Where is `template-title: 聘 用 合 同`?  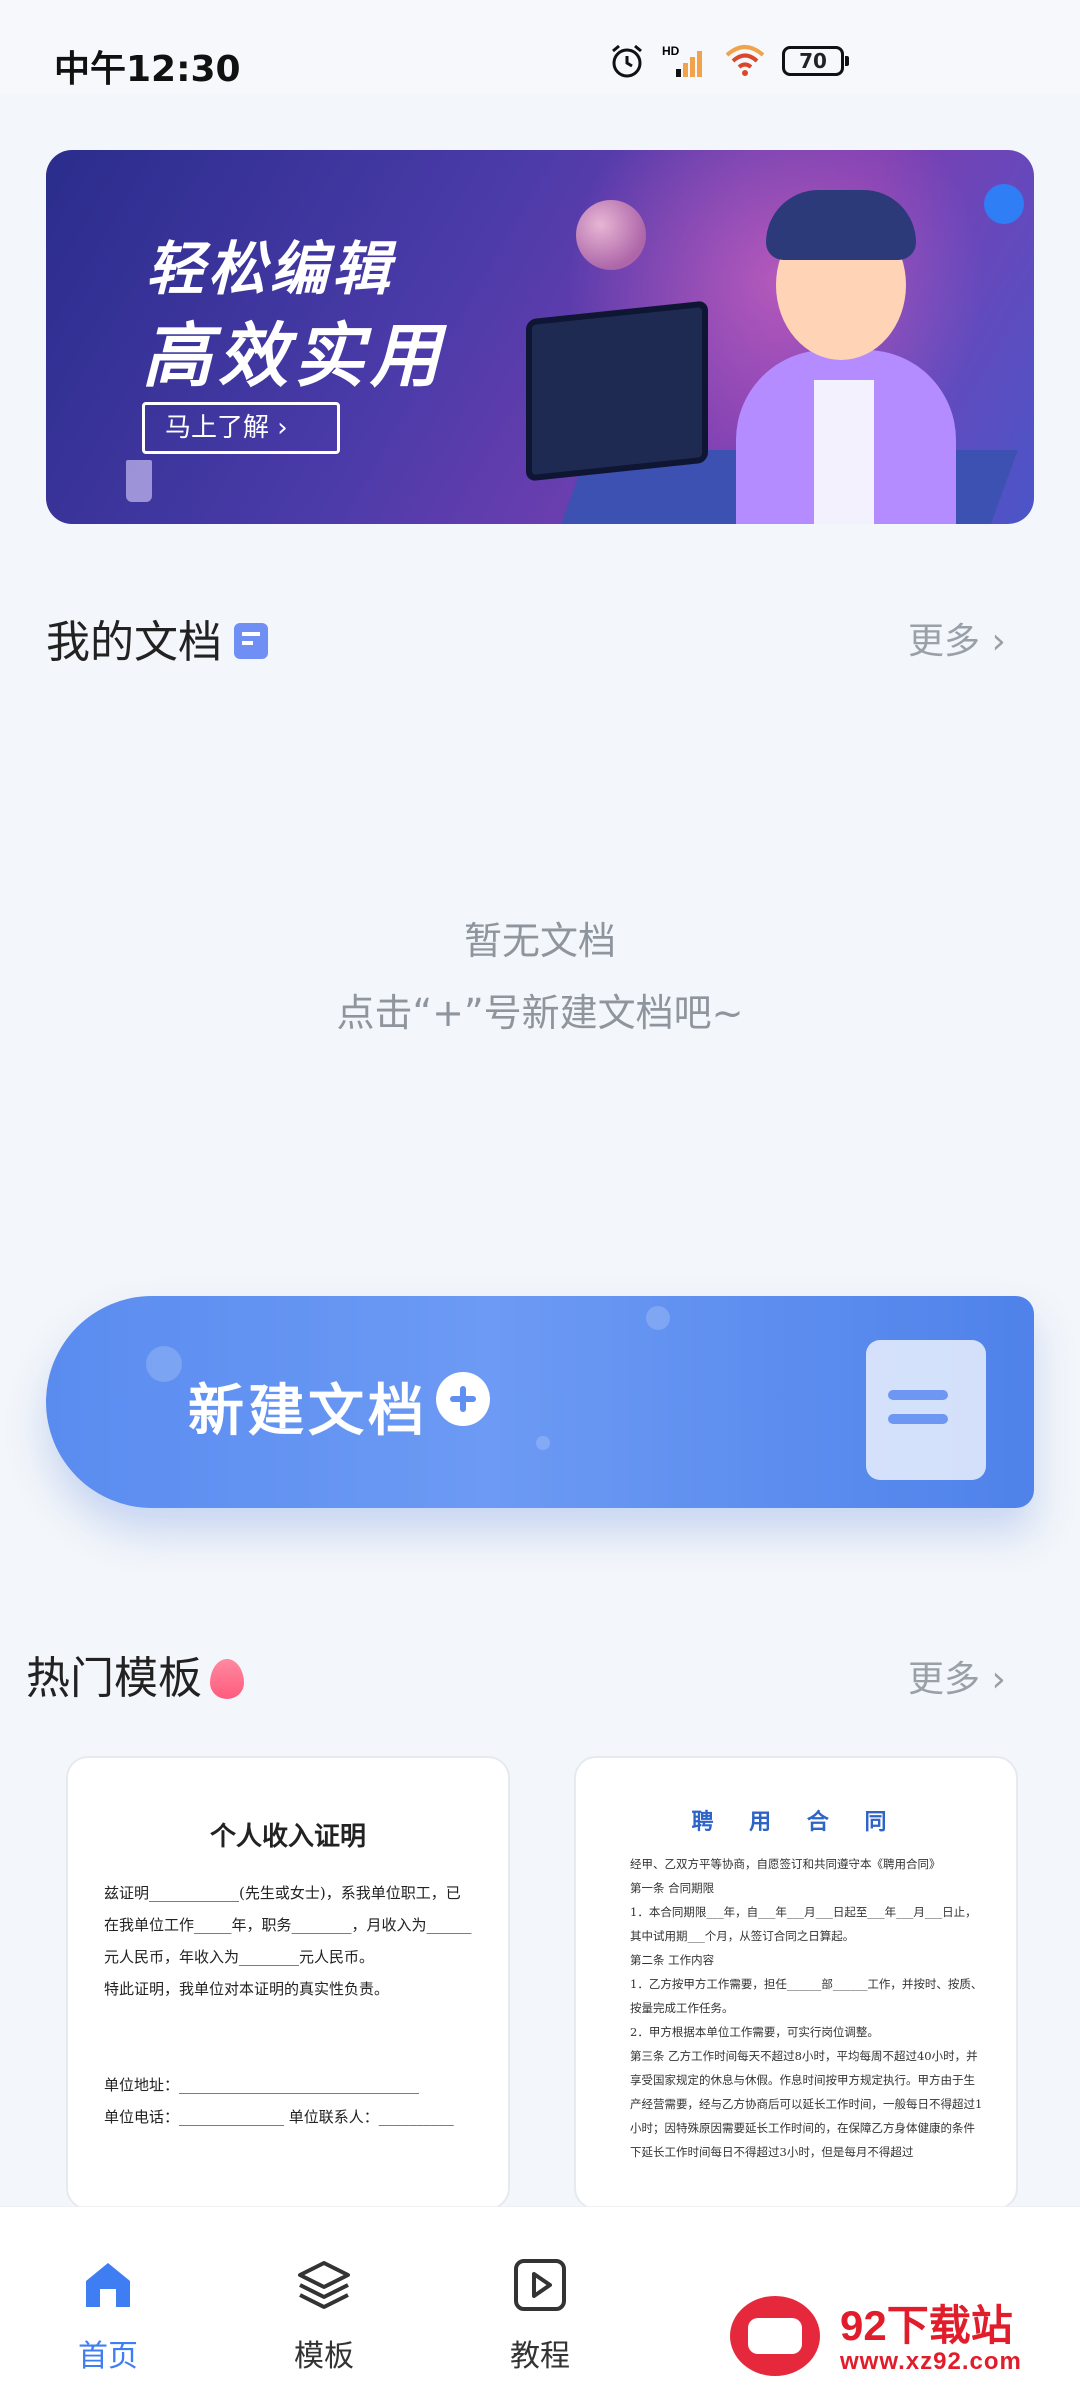
template-title: 聘 用 合 同 is located at coordinates (796, 1822).